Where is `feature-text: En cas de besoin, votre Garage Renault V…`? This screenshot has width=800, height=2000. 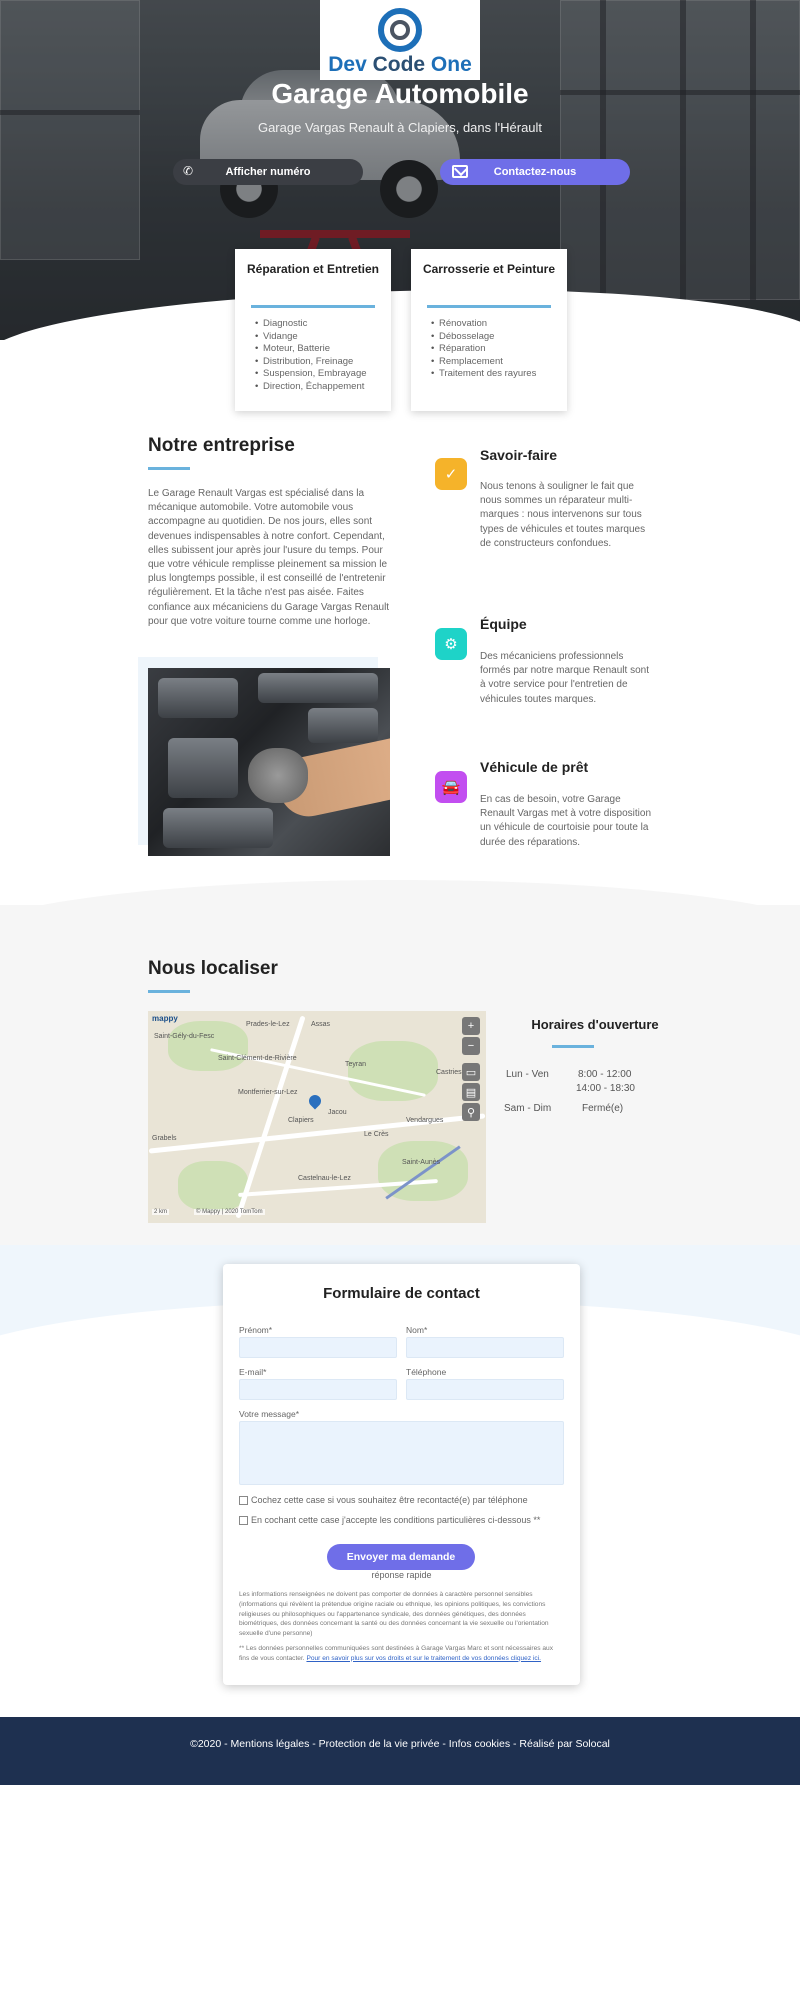 feature-text: En cas de besoin, votre Garage Renault V… is located at coordinates (566, 821).